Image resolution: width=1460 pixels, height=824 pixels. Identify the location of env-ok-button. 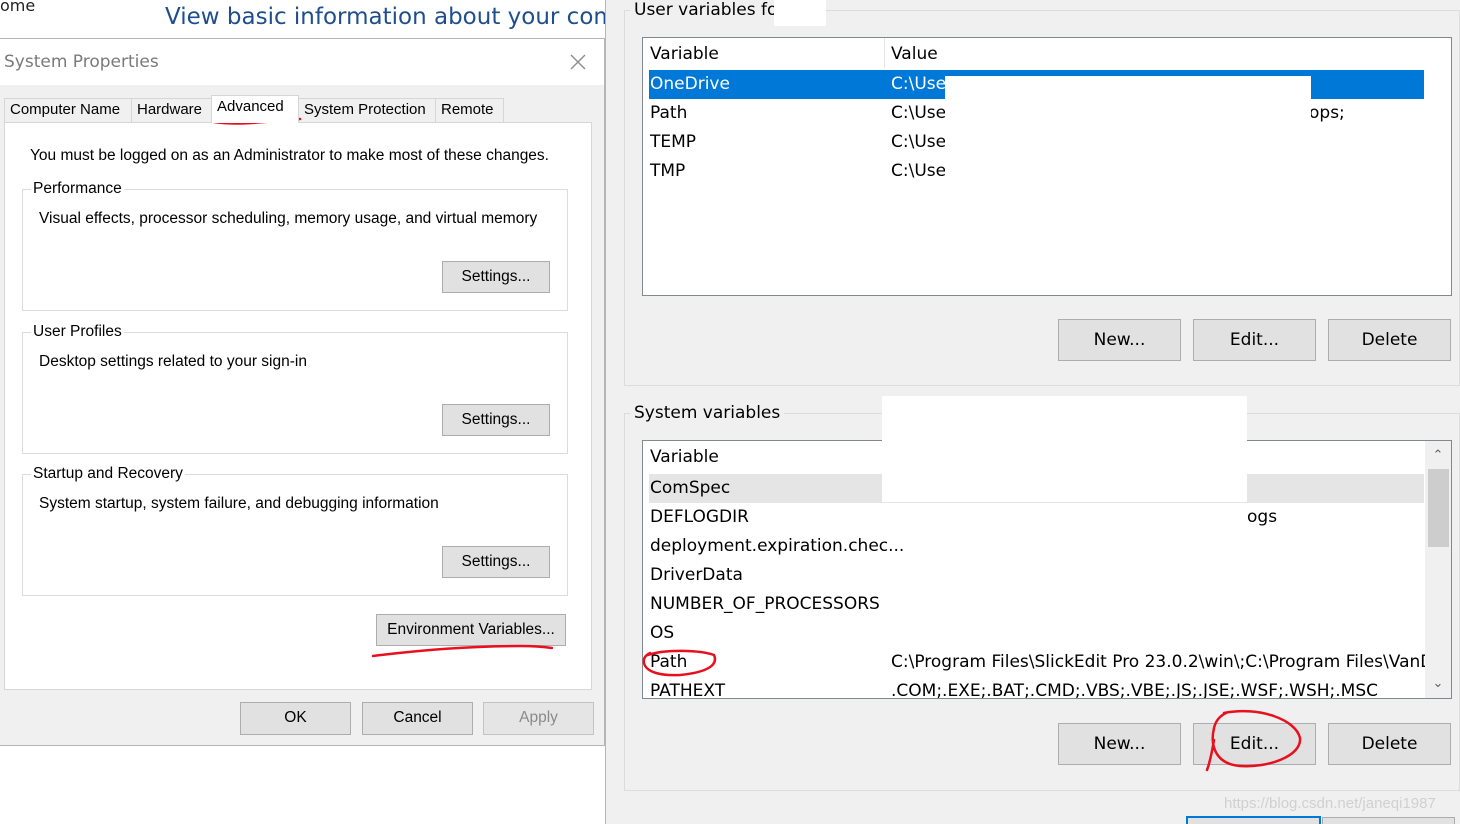
(1253, 820).